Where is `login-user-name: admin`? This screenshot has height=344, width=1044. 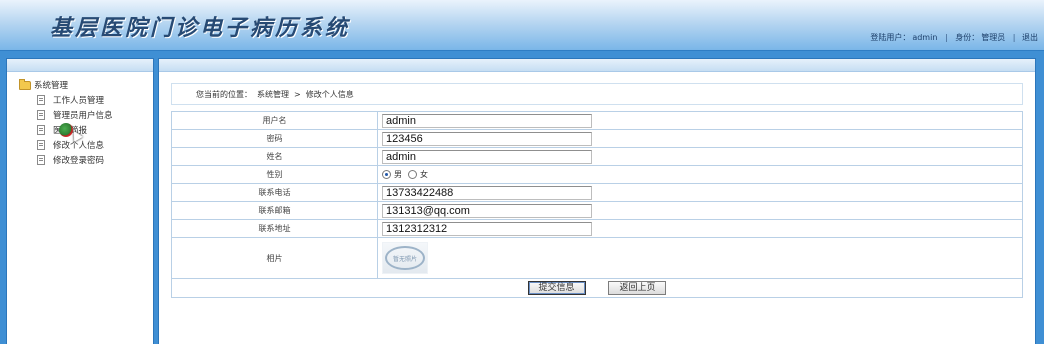
login-user-name: admin is located at coordinates (925, 37).